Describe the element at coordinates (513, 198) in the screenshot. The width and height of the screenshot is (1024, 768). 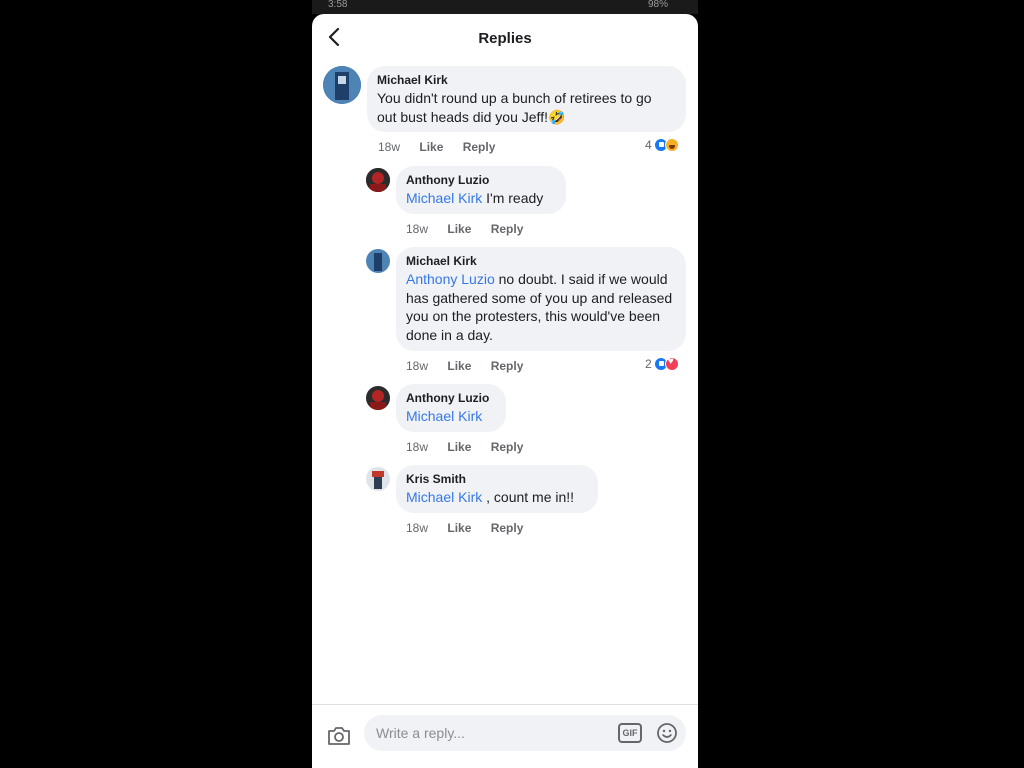
I see `comment-text: I'm ready` at that location.